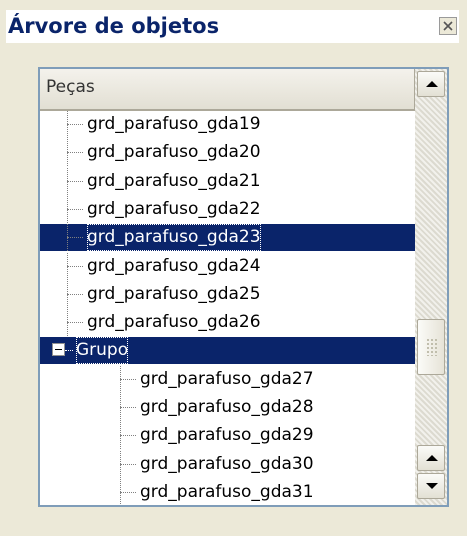 This screenshot has height=536, width=467. I want to click on arrow-down-icon, so click(432, 486).